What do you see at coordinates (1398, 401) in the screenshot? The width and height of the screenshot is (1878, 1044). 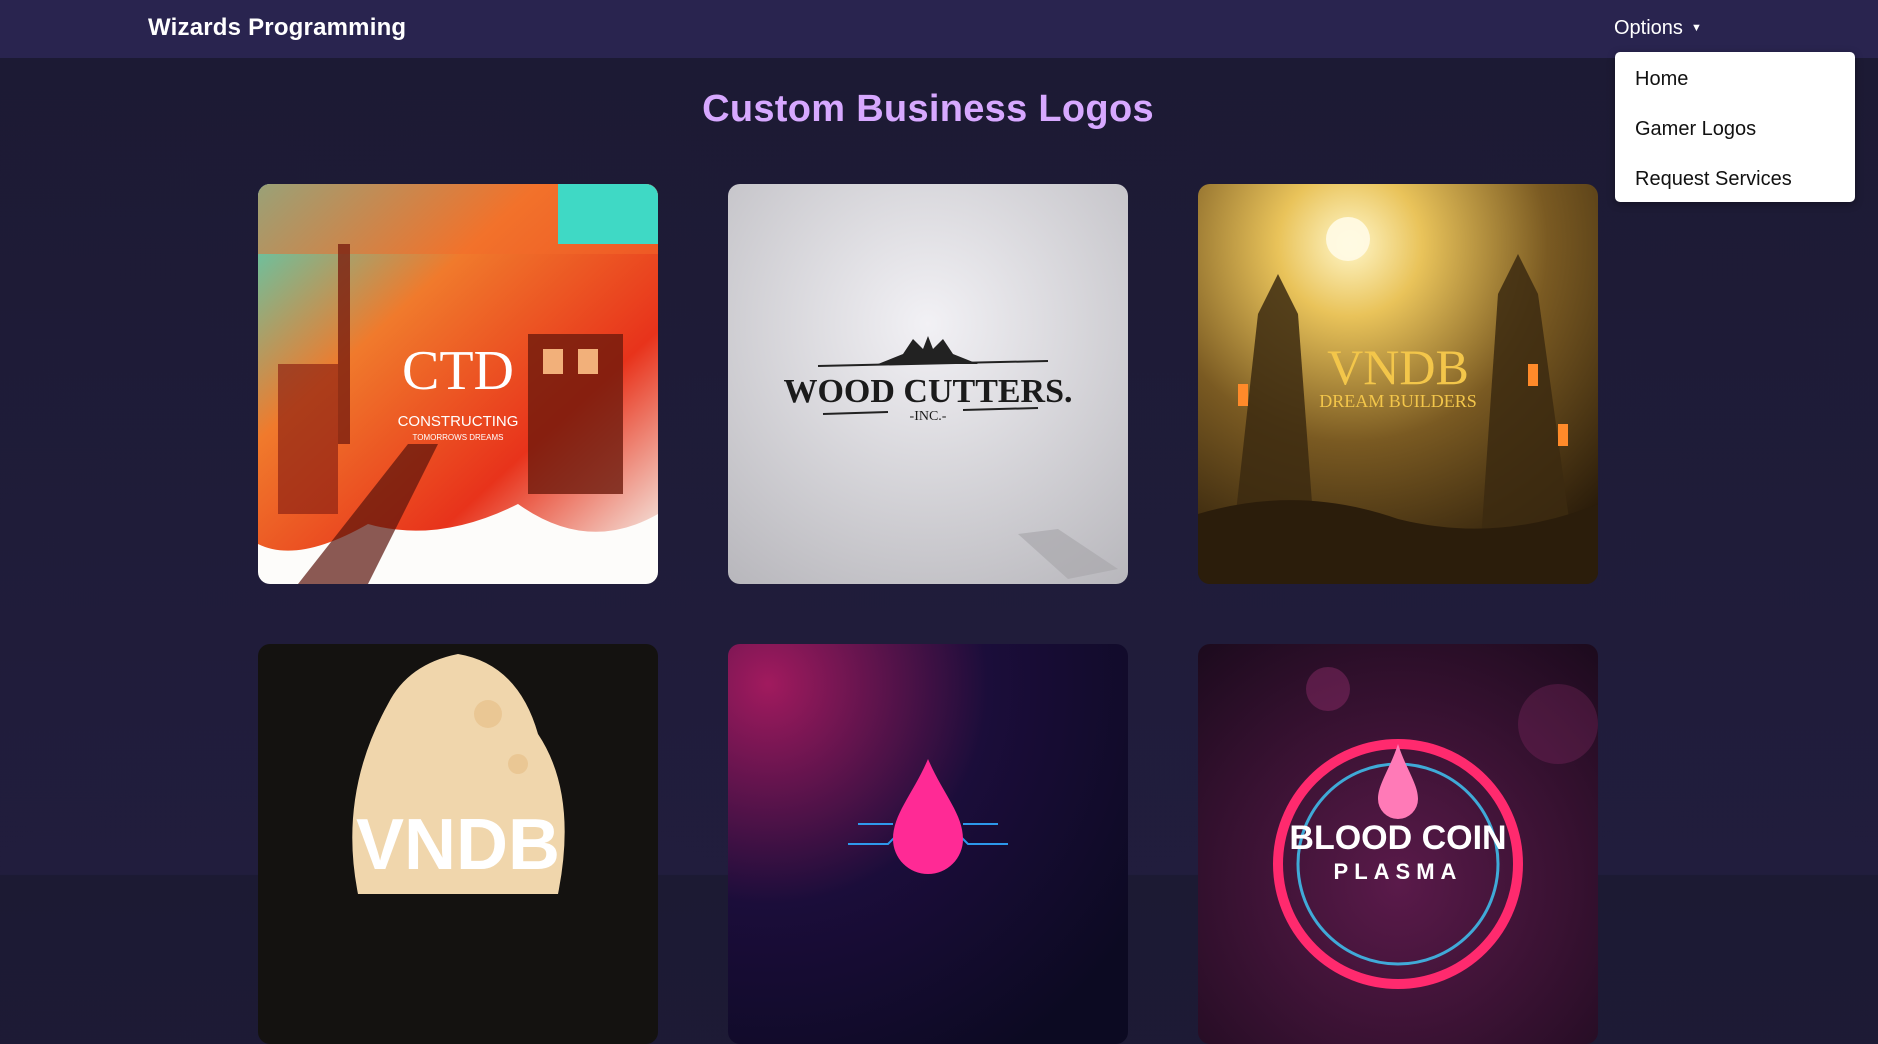 I see `logo-tagline: DREAM BUILDERS` at bounding box center [1398, 401].